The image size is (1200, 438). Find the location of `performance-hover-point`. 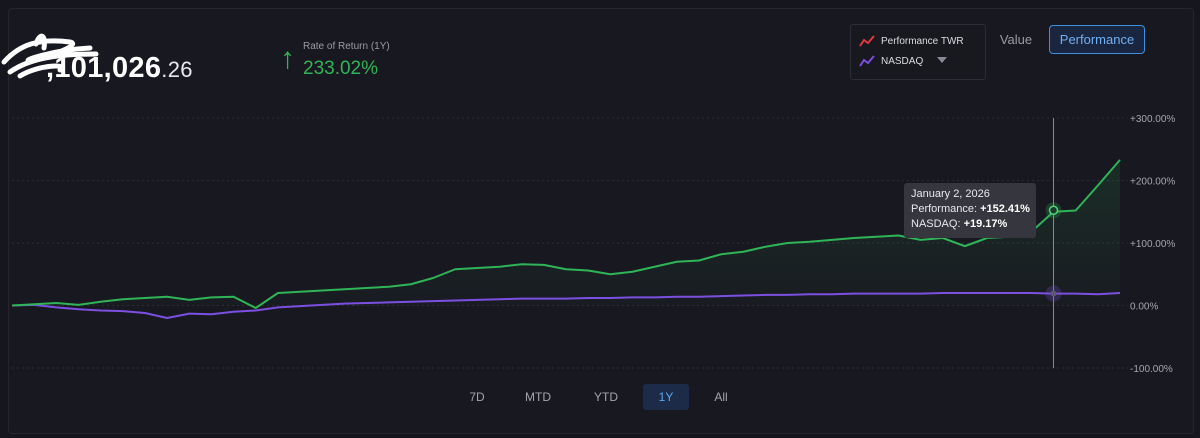

performance-hover-point is located at coordinates (1053, 210).